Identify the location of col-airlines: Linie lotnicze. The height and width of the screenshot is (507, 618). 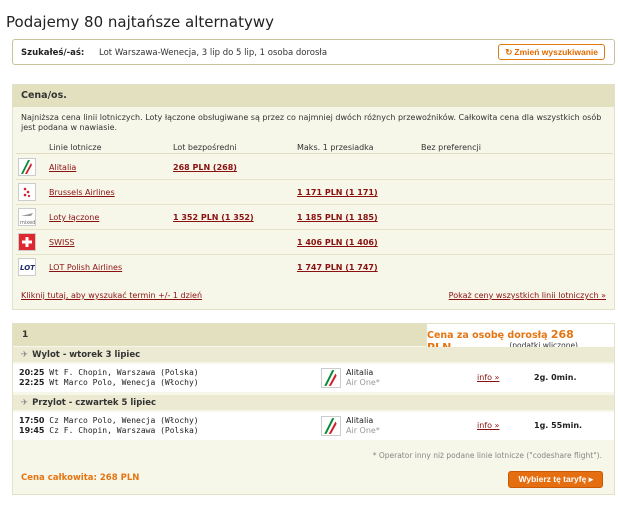
(75, 147).